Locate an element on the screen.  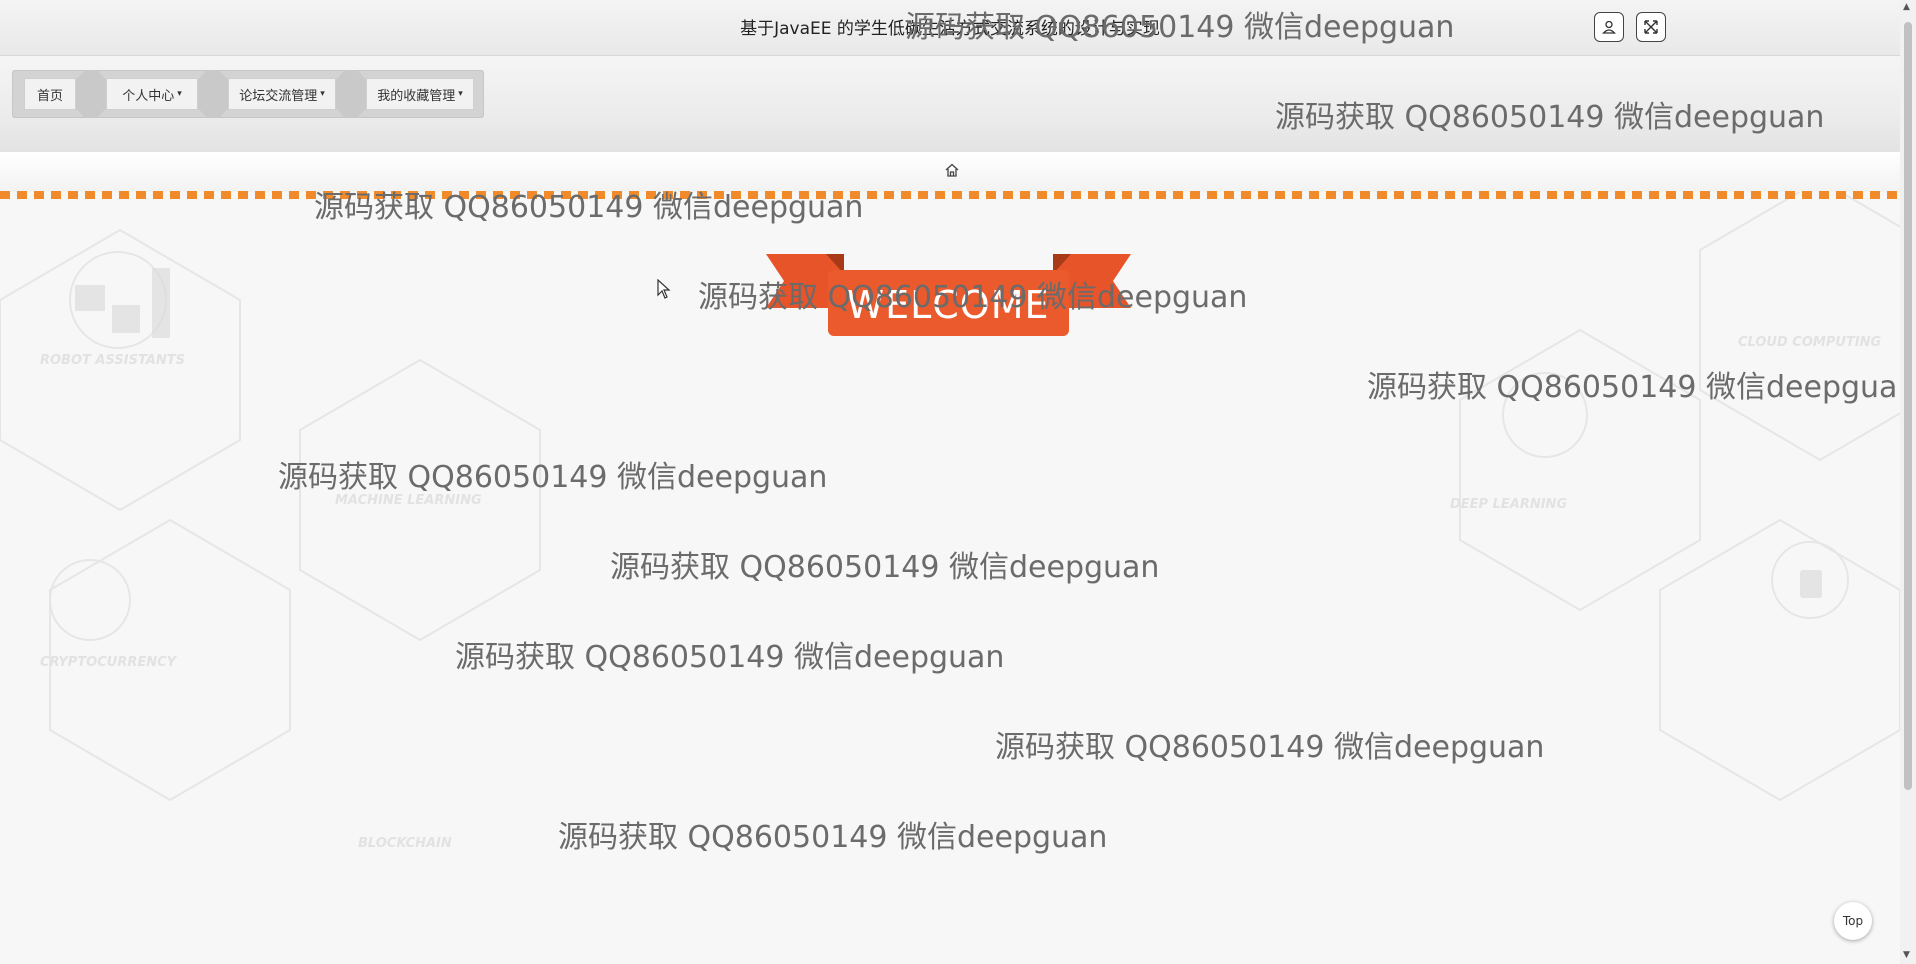
bg-label-robot: ROBOT ASSISTANTS is located at coordinates (112, 360).